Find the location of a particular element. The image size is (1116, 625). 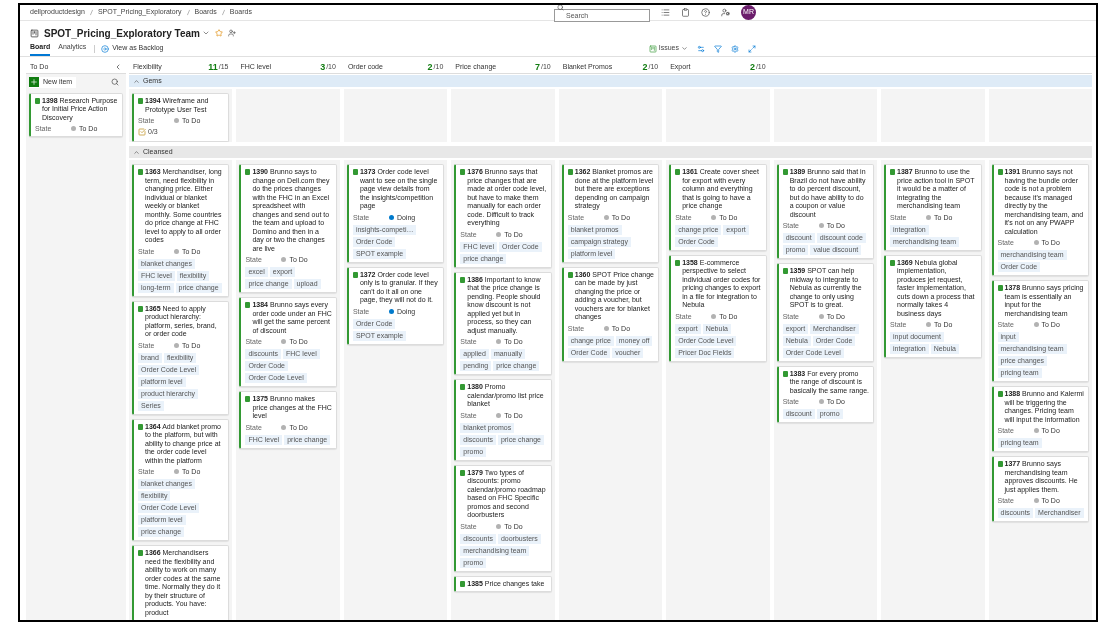

plus-icon is located at coordinates (34, 82).